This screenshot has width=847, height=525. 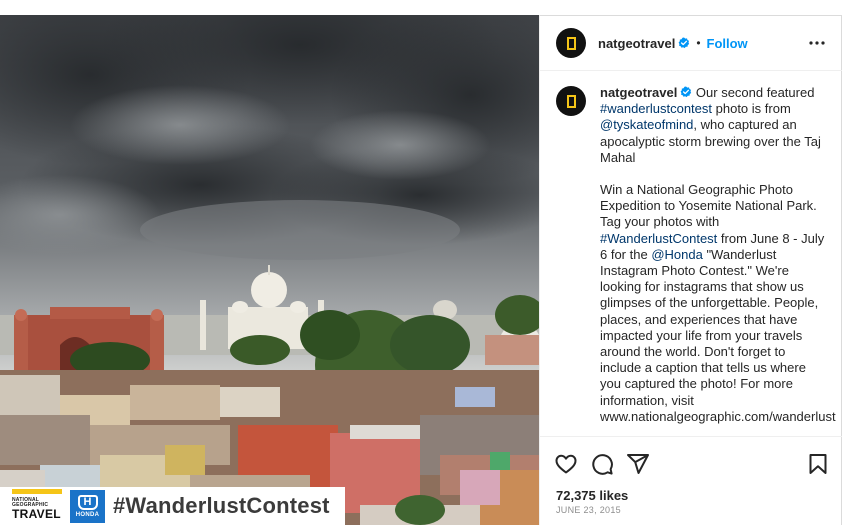 What do you see at coordinates (87, 514) in the screenshot?
I see `honda-wordmark: HONDA` at bounding box center [87, 514].